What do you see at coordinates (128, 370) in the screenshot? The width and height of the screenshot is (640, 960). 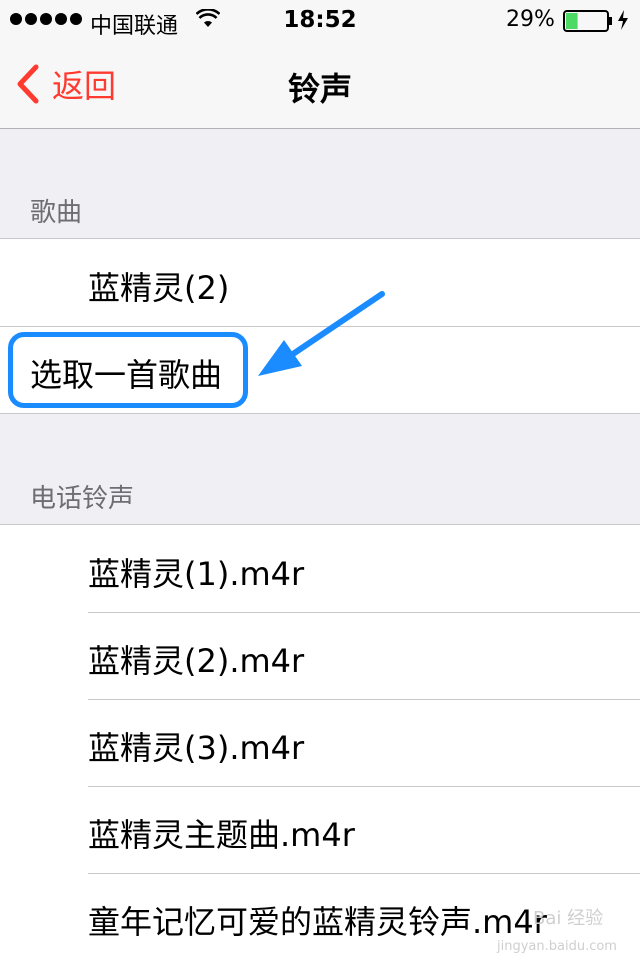 I see `highlight-annotation` at bounding box center [128, 370].